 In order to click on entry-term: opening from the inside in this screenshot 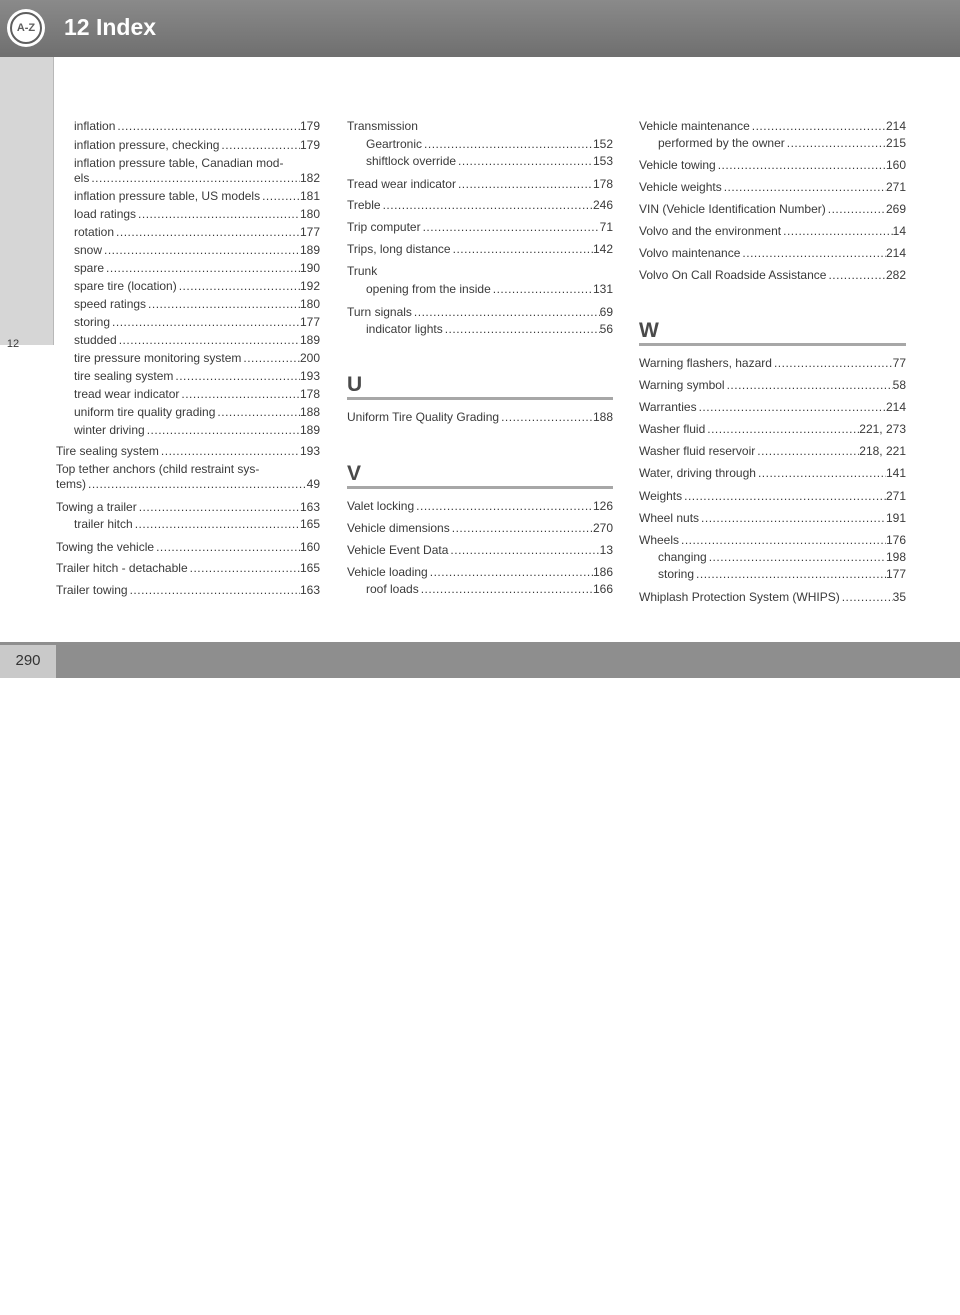, I will do `click(428, 289)`.